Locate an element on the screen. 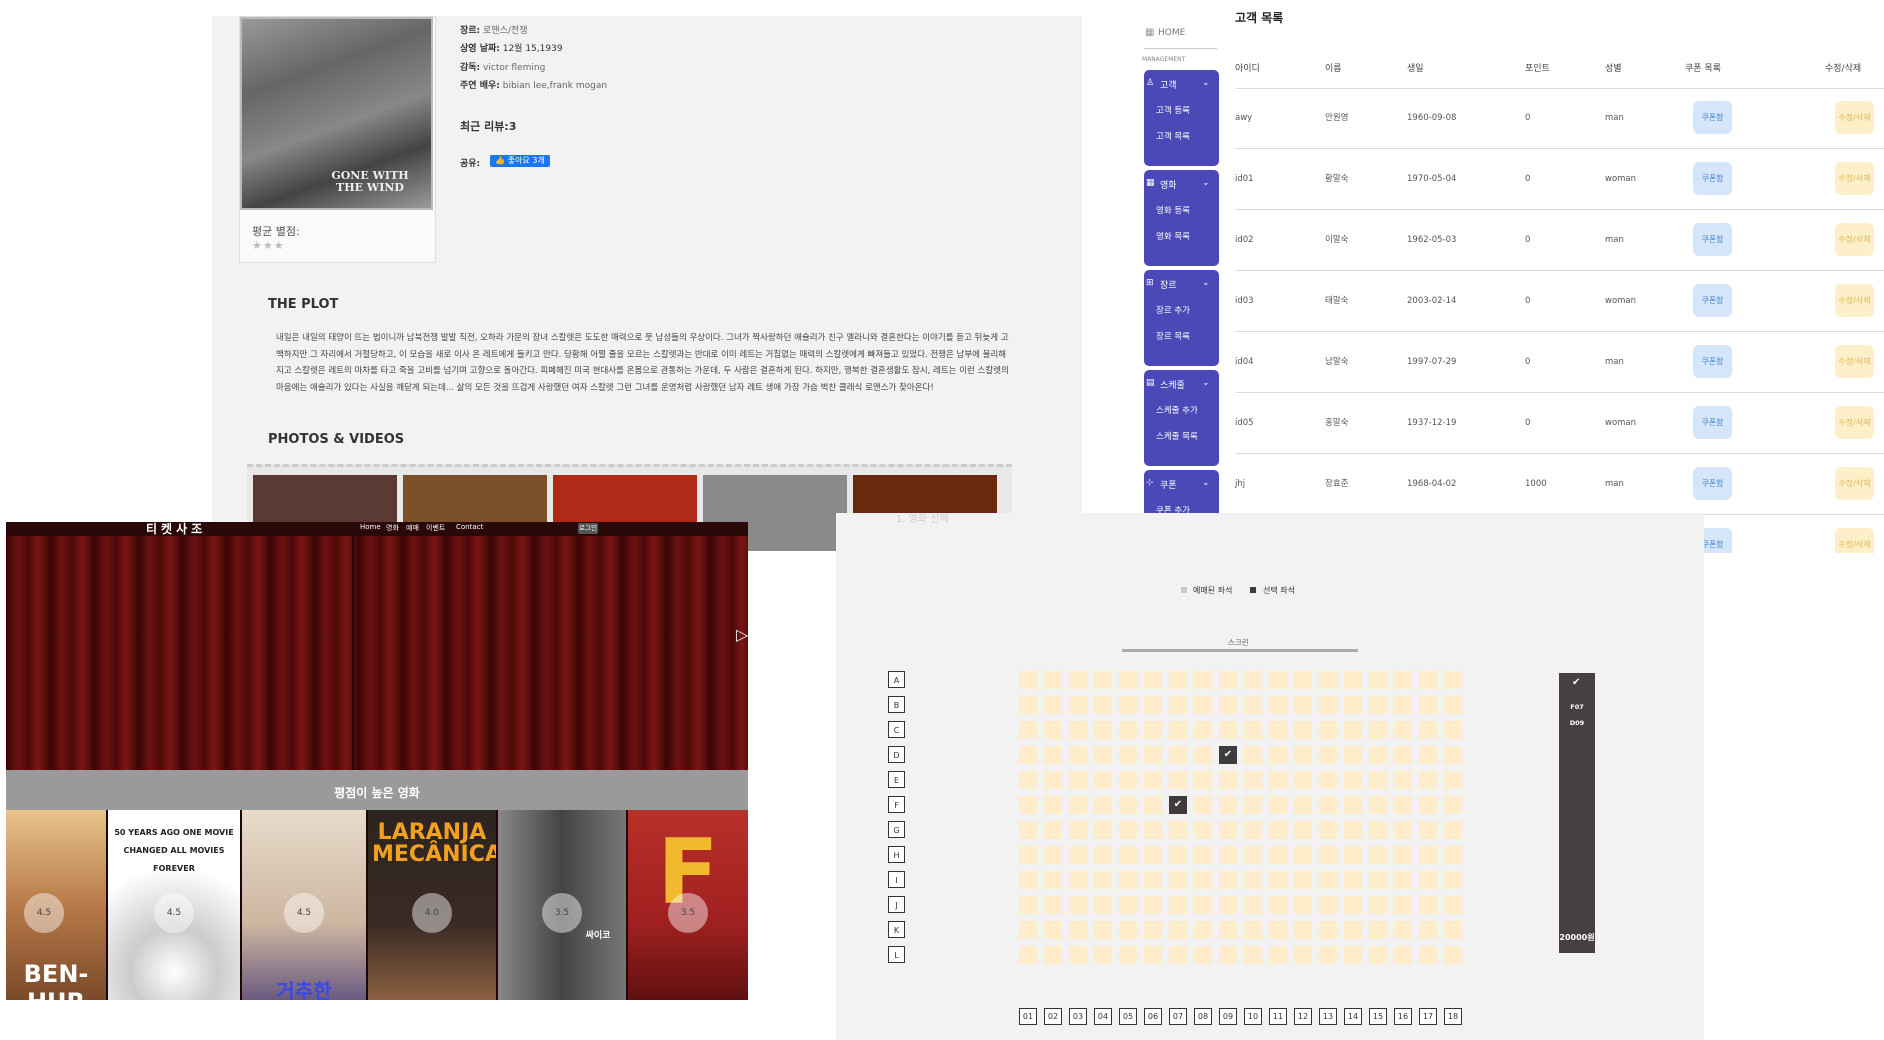 The image size is (1884, 1040). nav-movies: 영화 is located at coordinates (392, 528).